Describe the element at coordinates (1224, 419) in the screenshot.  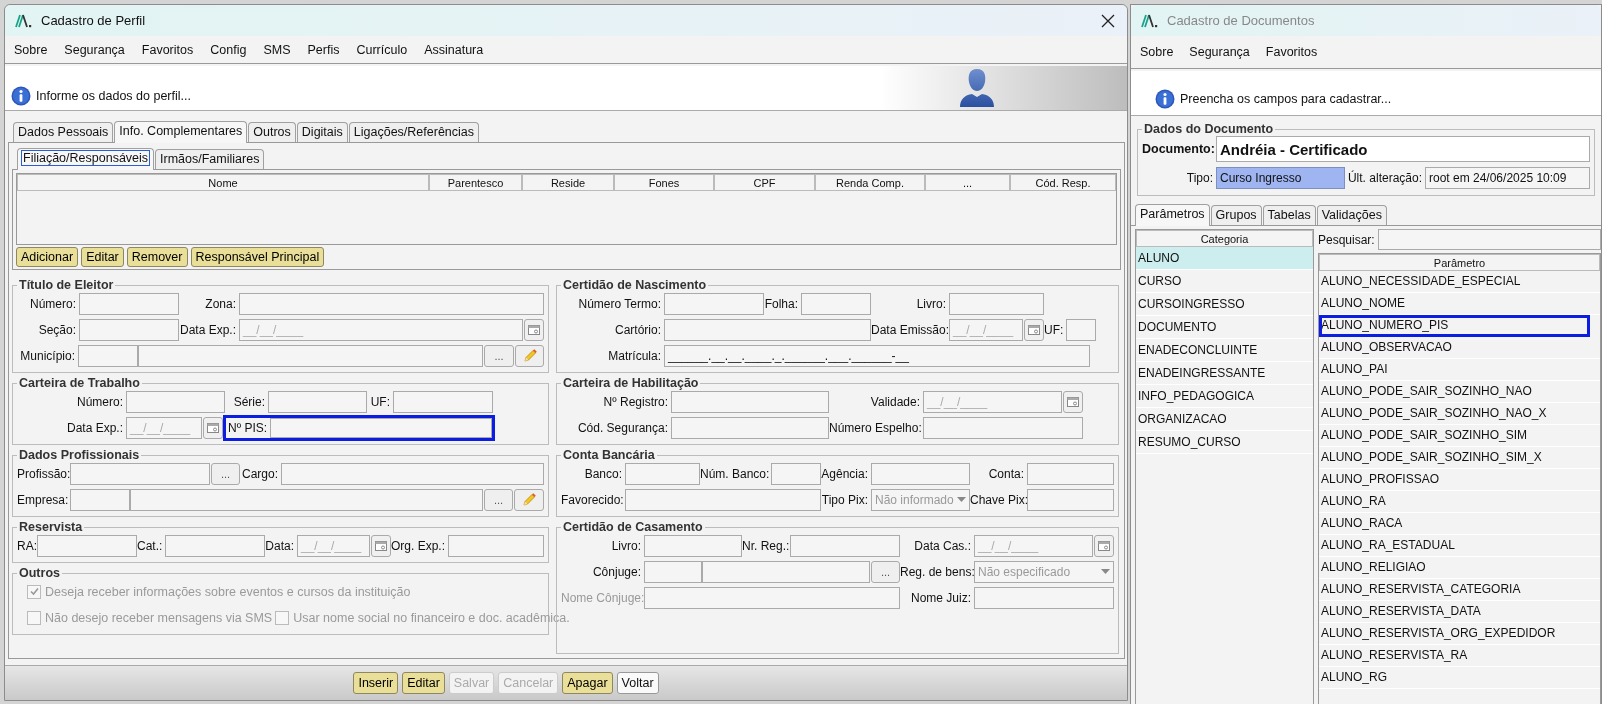
I see `list-item: ORGANIZACAO` at that location.